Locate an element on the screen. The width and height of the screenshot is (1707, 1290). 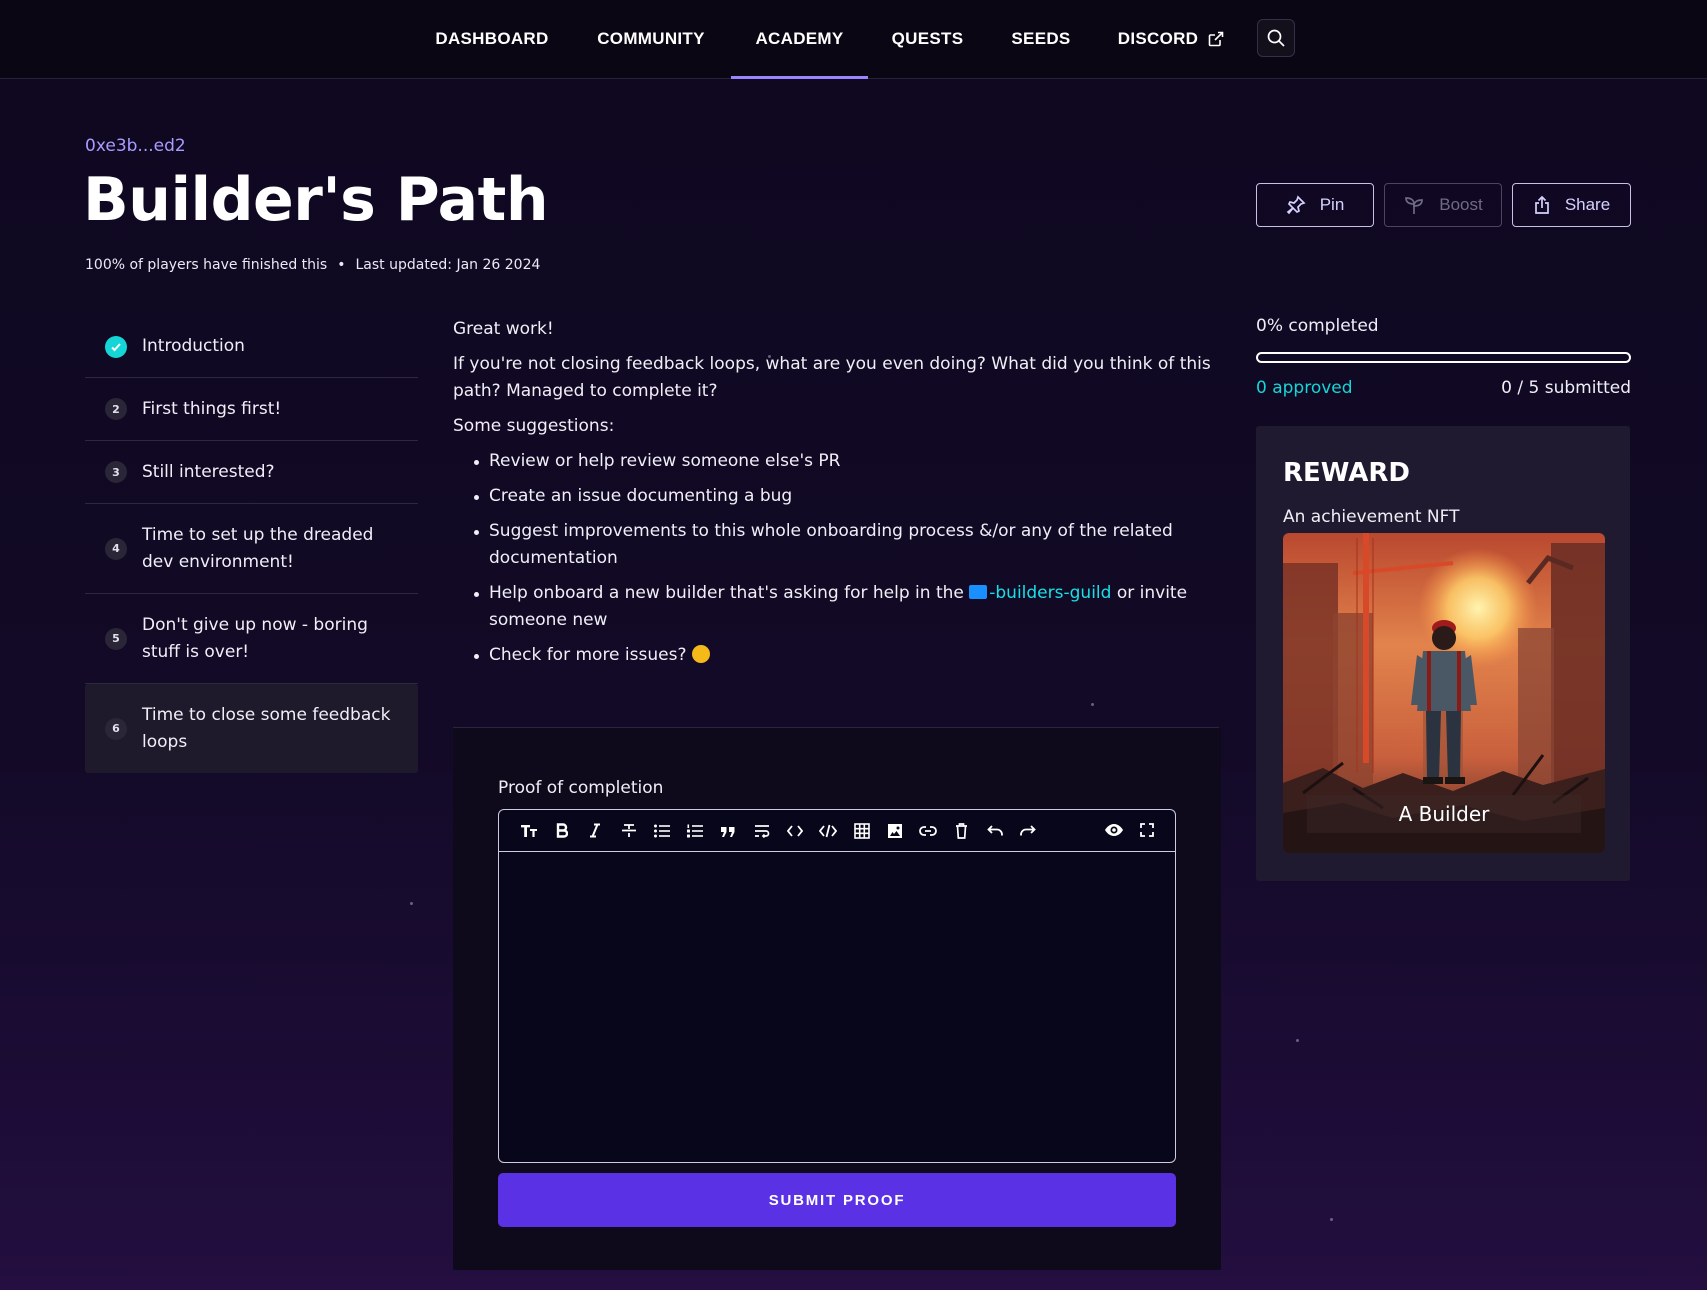
step-number: 2 is located at coordinates (116, 409).